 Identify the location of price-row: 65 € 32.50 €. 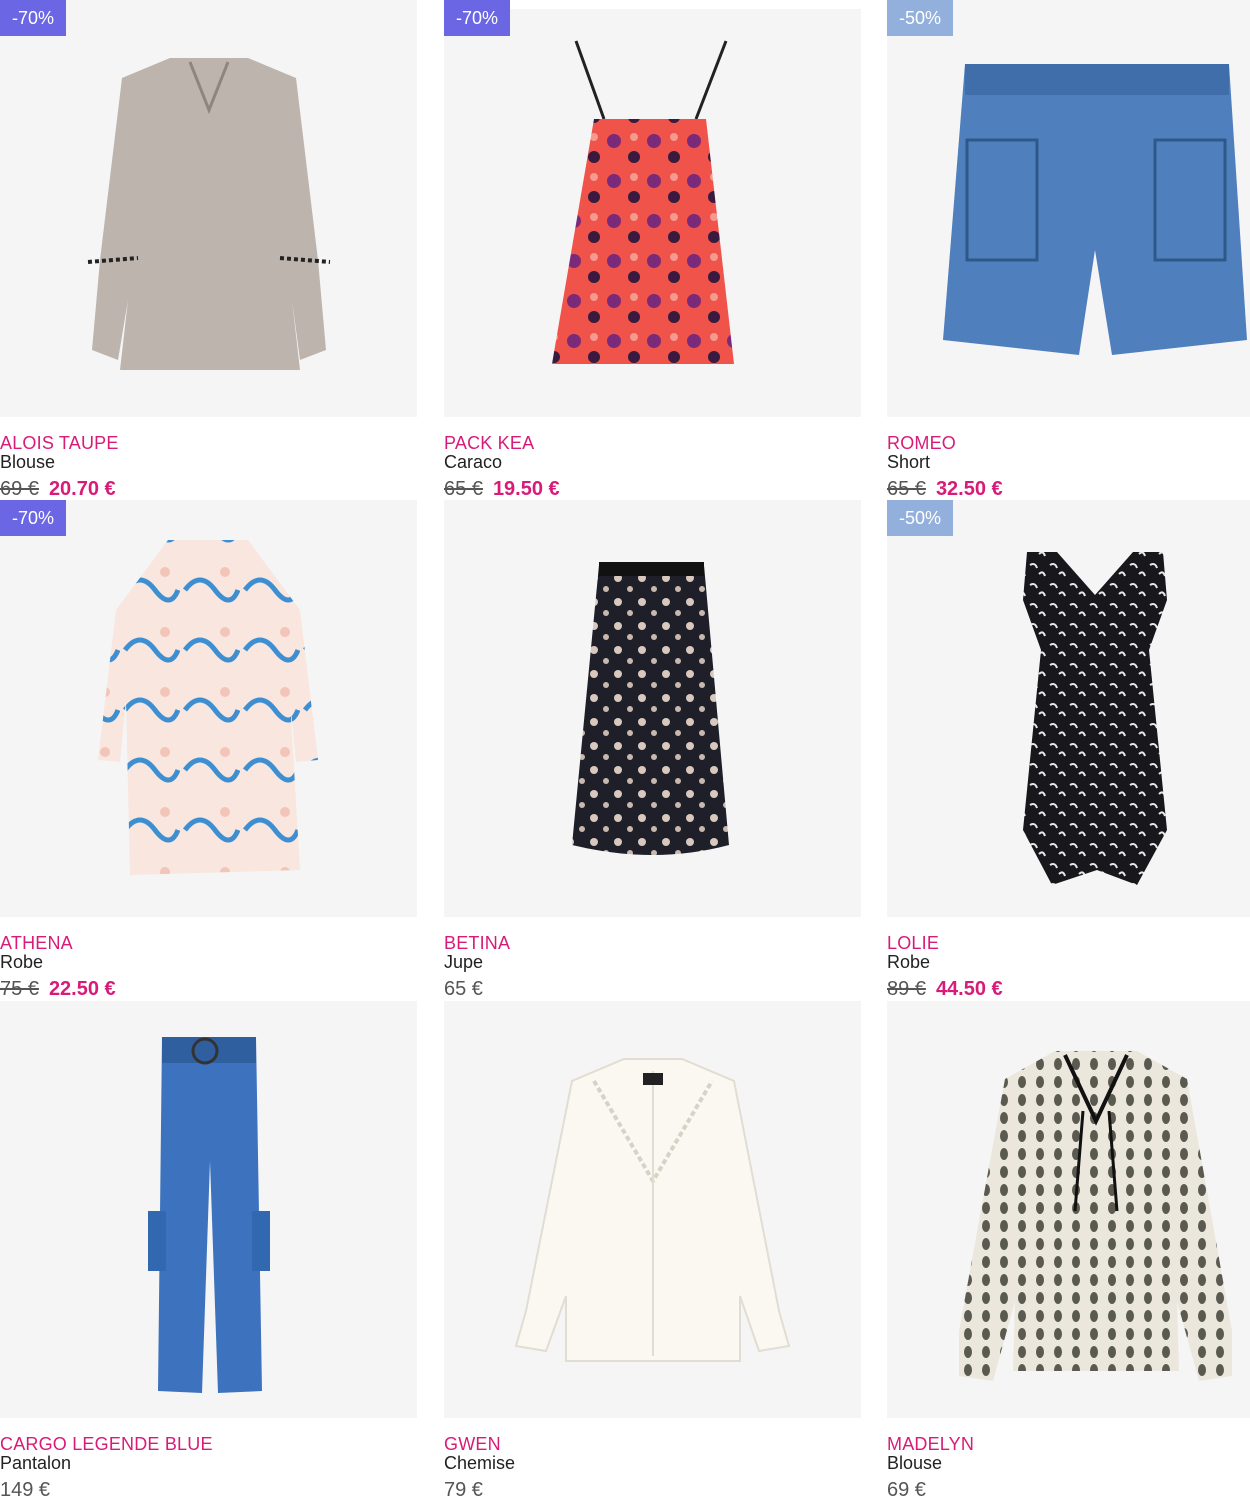
(945, 489).